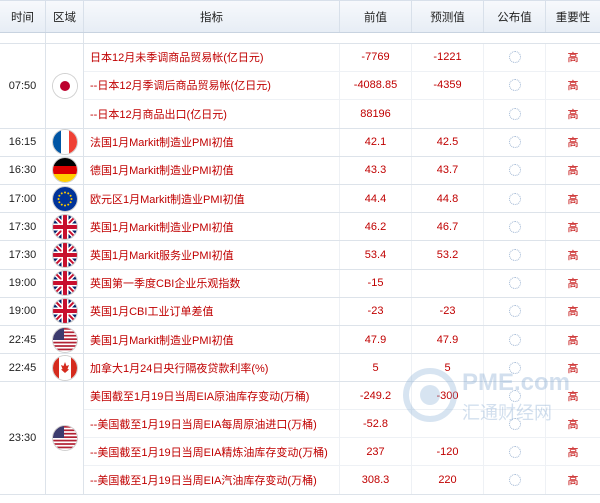 The image size is (600, 503). What do you see at coordinates (376, 227) in the screenshot?
I see `previous-value: 46.2` at bounding box center [376, 227].